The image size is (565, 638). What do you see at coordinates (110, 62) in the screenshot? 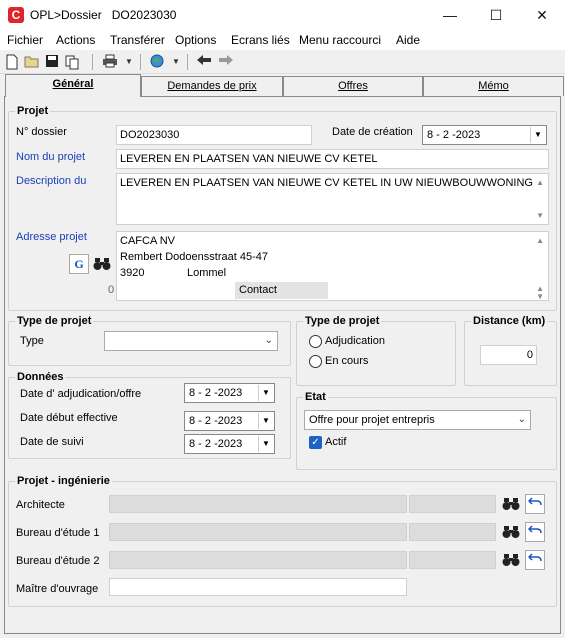
I see `print-icon` at bounding box center [110, 62].